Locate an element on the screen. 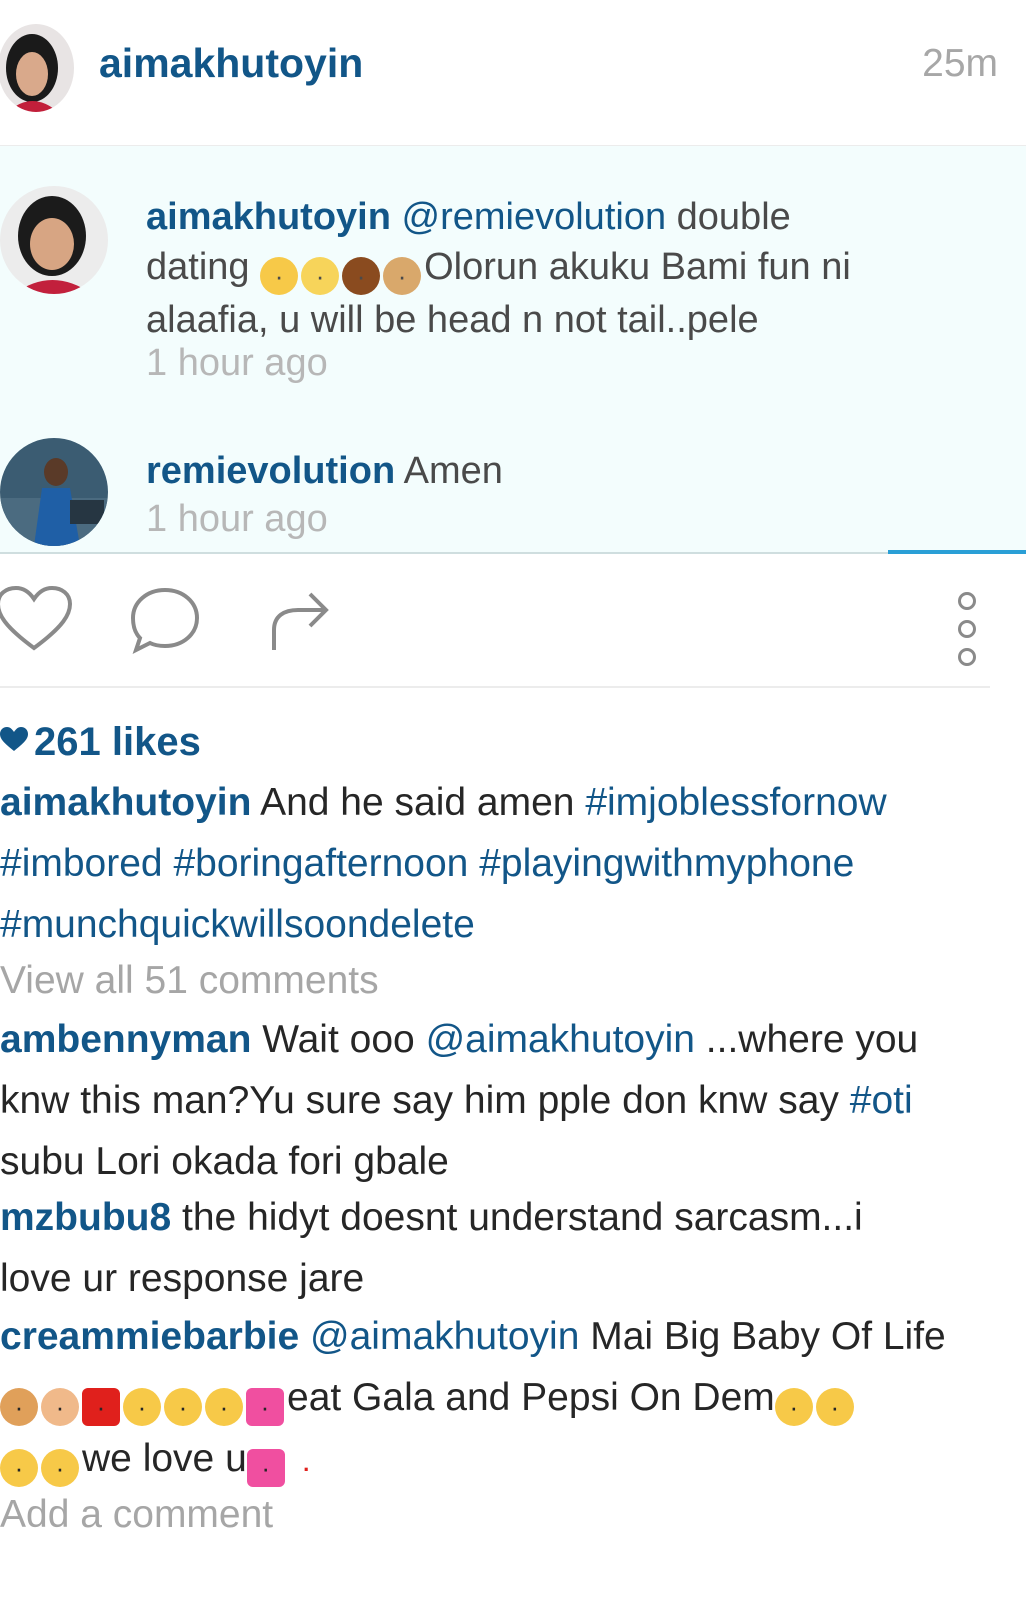  hashtag: #oti is located at coordinates (881, 1100).